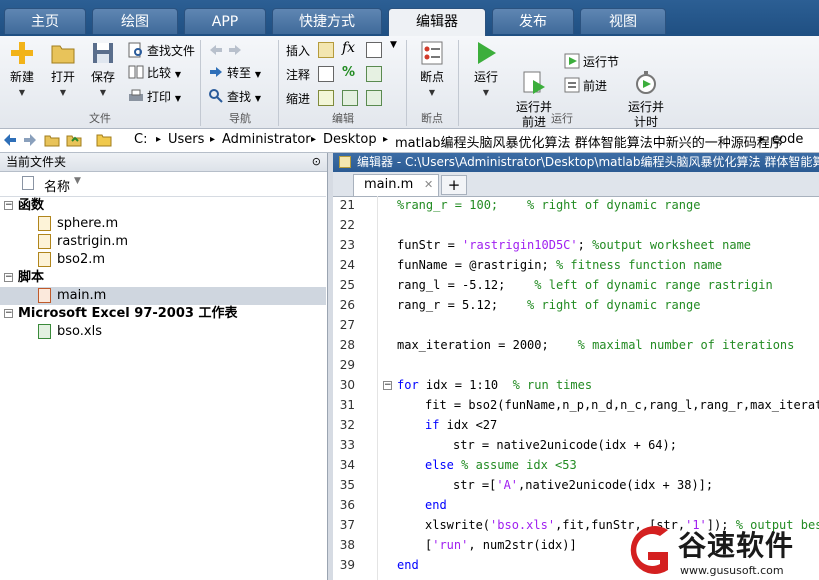 This screenshot has width=819, height=580. What do you see at coordinates (227, 51) in the screenshot?
I see `back-forward-buttons` at bounding box center [227, 51].